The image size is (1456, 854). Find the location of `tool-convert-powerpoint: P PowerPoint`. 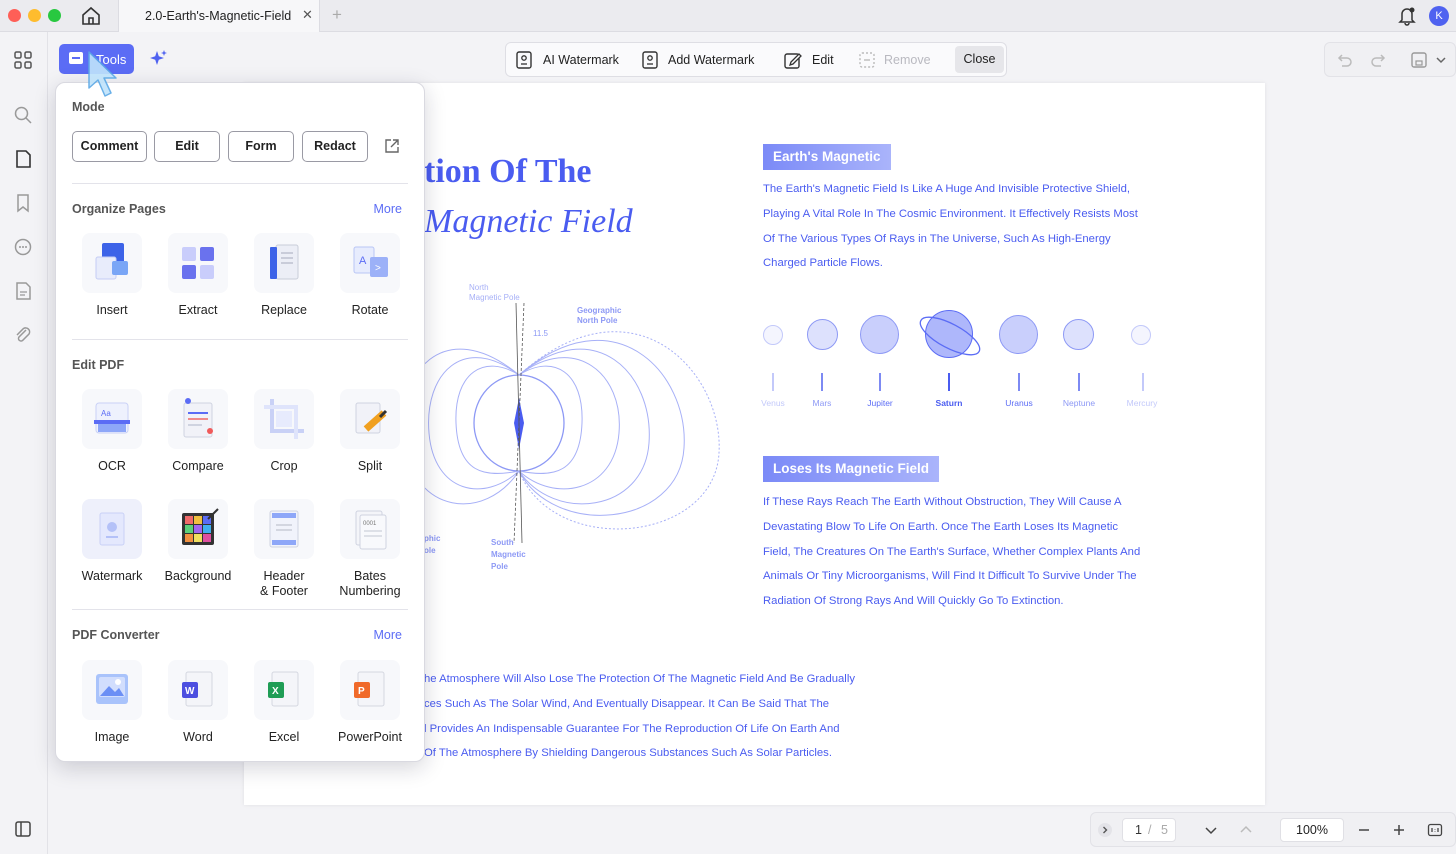

tool-convert-powerpoint: P PowerPoint is located at coordinates (370, 710).